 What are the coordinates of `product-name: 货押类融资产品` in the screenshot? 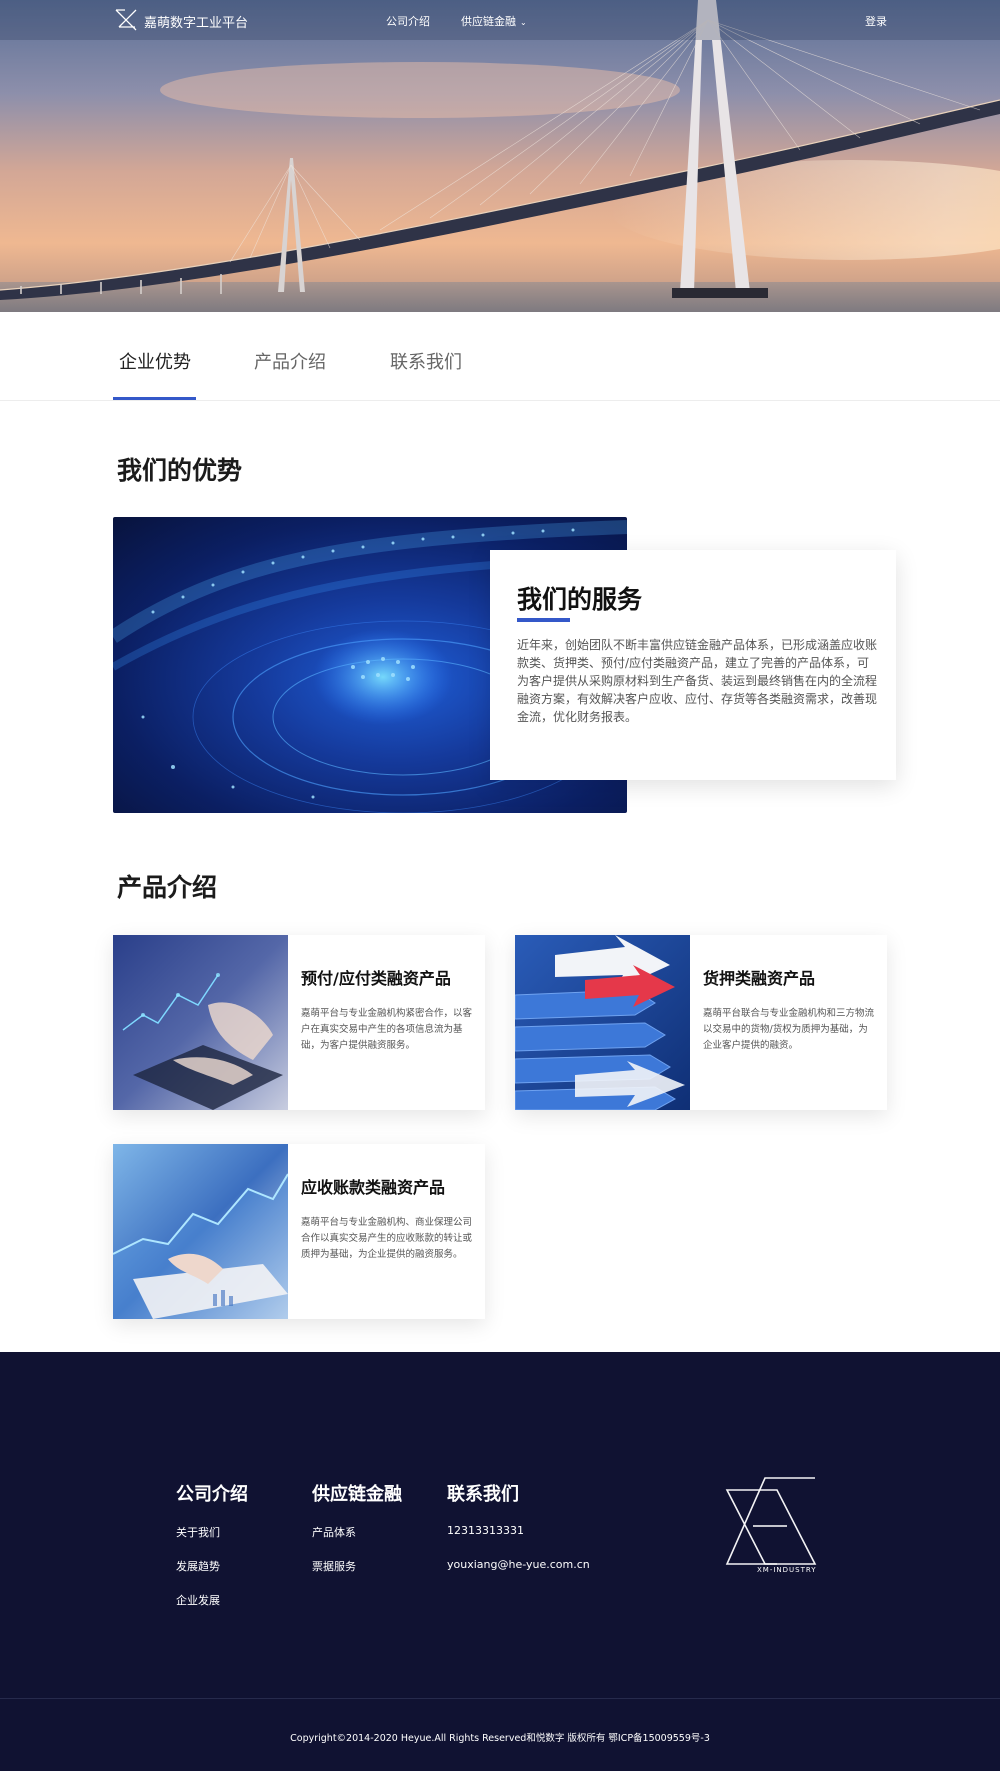 It's located at (759, 978).